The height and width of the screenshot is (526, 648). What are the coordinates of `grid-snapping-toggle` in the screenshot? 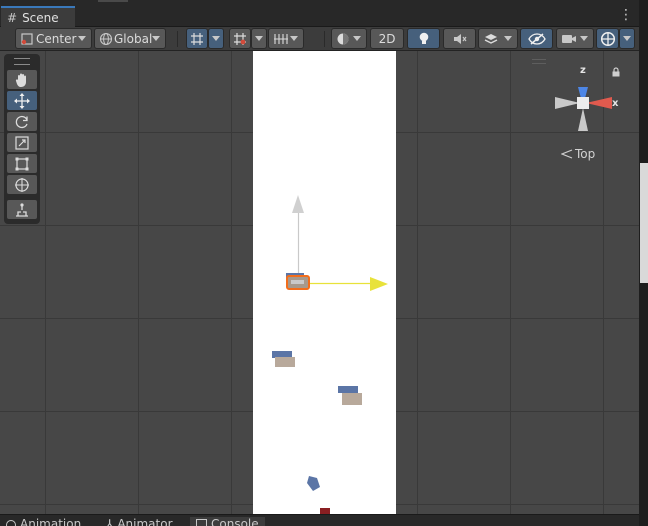 It's located at (197, 38).